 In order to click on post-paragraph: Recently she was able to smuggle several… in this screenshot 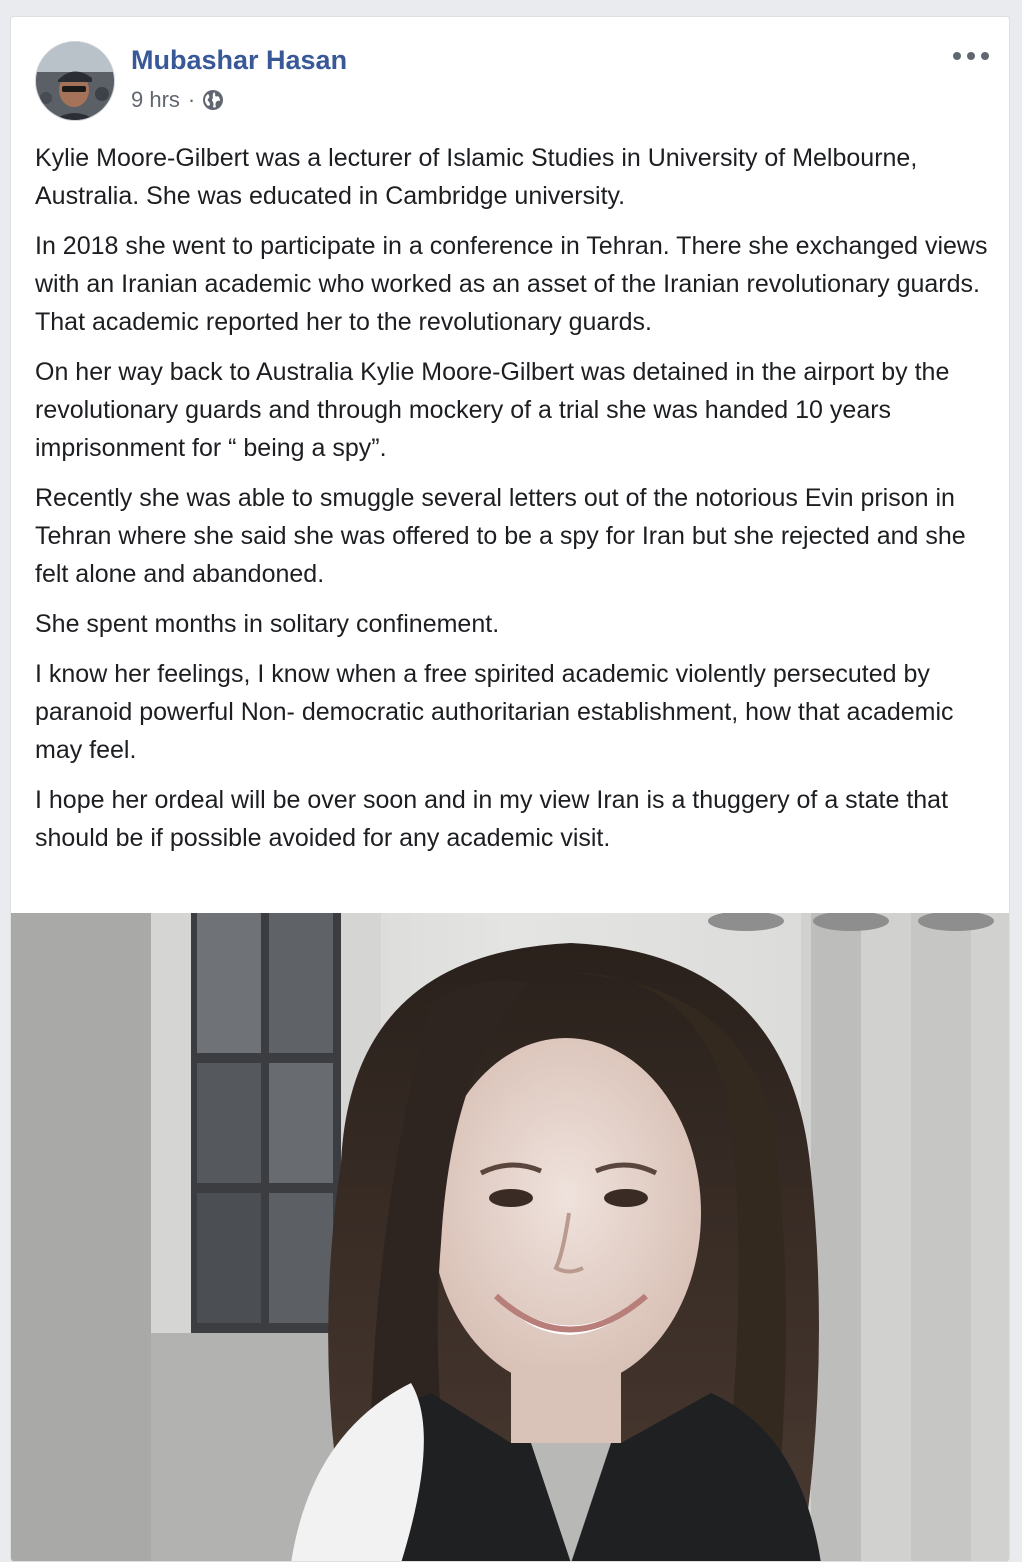, I will do `click(500, 536)`.